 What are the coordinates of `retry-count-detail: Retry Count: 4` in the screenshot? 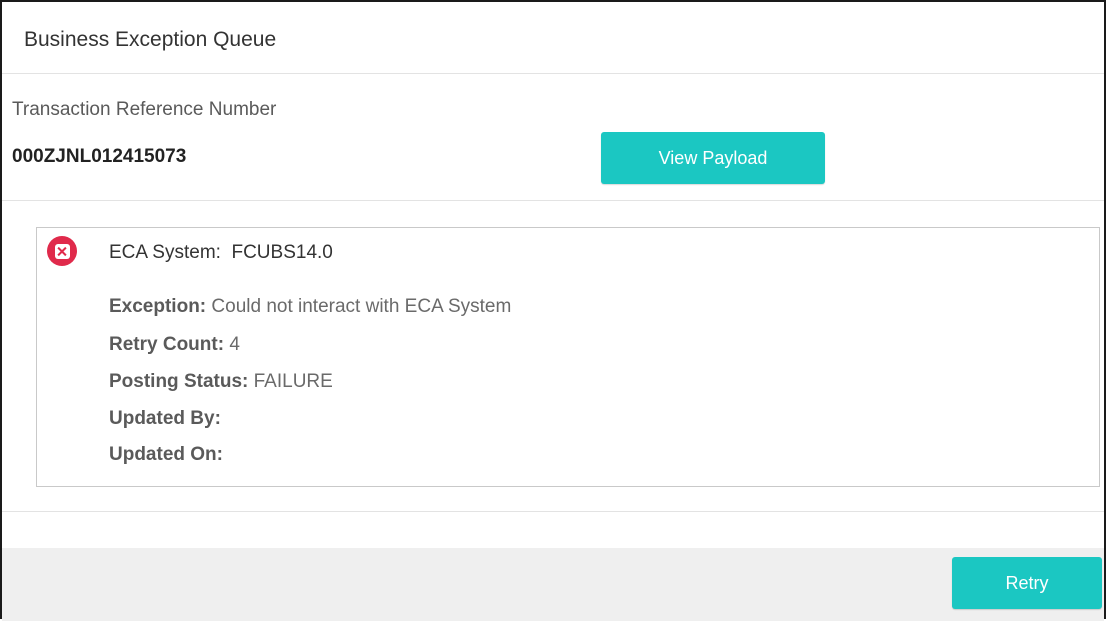 It's located at (174, 345).